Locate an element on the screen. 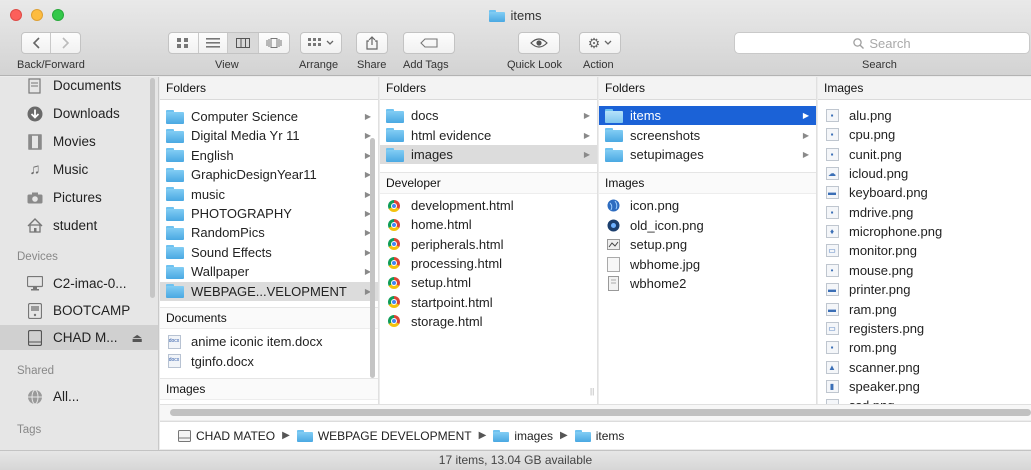  sidebar-scrollbar is located at coordinates (152, 188).